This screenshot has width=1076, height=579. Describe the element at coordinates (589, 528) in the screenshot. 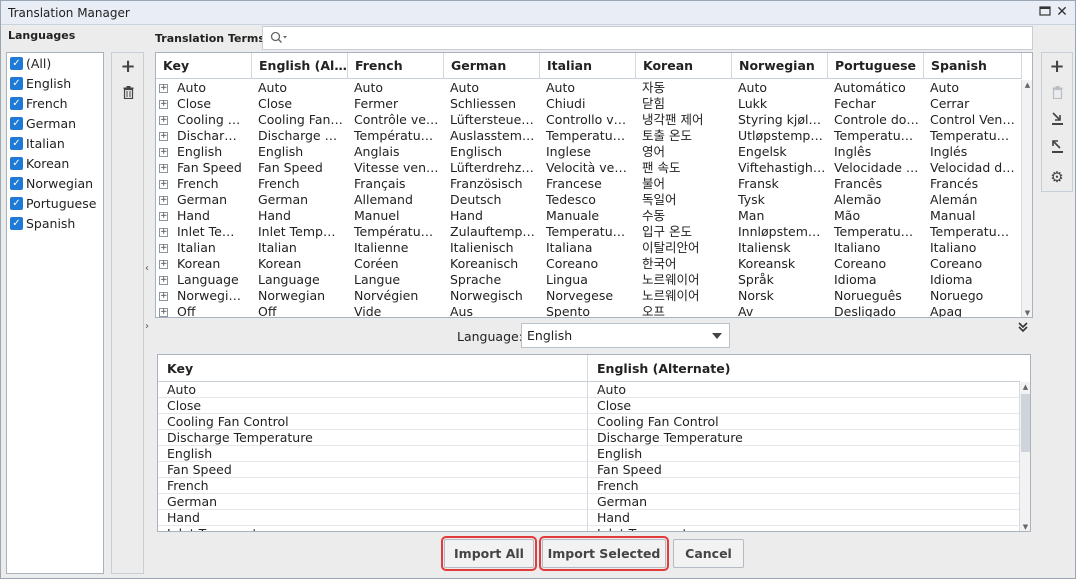

I see `table-row: Inlet TemperatureInlet Temperature` at that location.